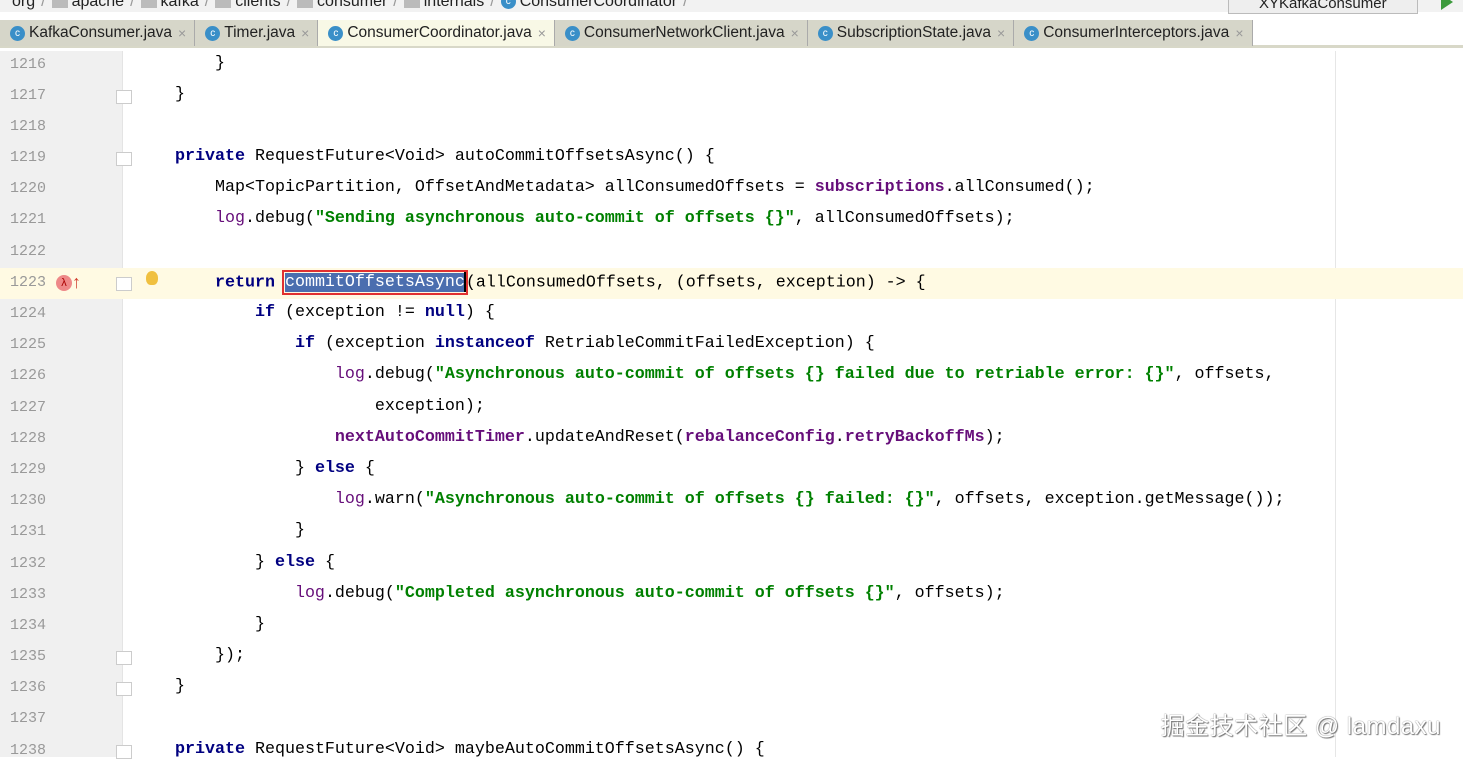  Describe the element at coordinates (1323, 7) in the screenshot. I see `run-config-select: XYKafkaConsumer` at that location.